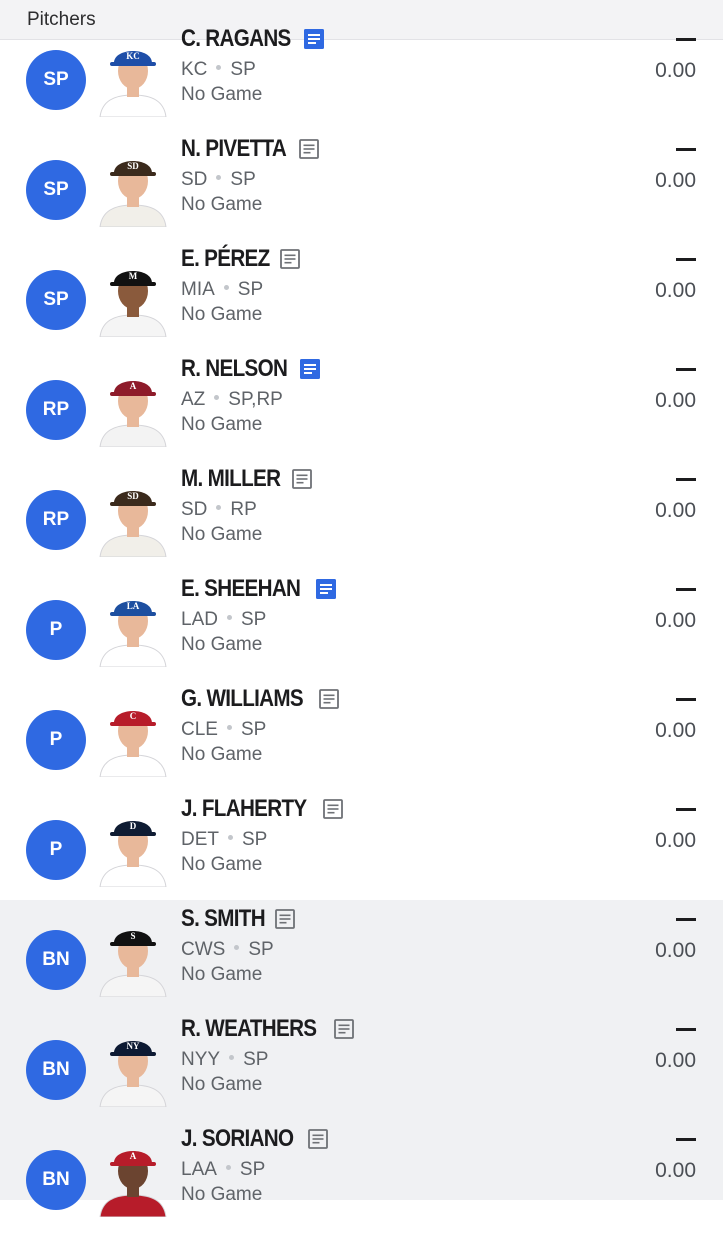  What do you see at coordinates (133, 627) in the screenshot?
I see `player-headshot: LA` at bounding box center [133, 627].